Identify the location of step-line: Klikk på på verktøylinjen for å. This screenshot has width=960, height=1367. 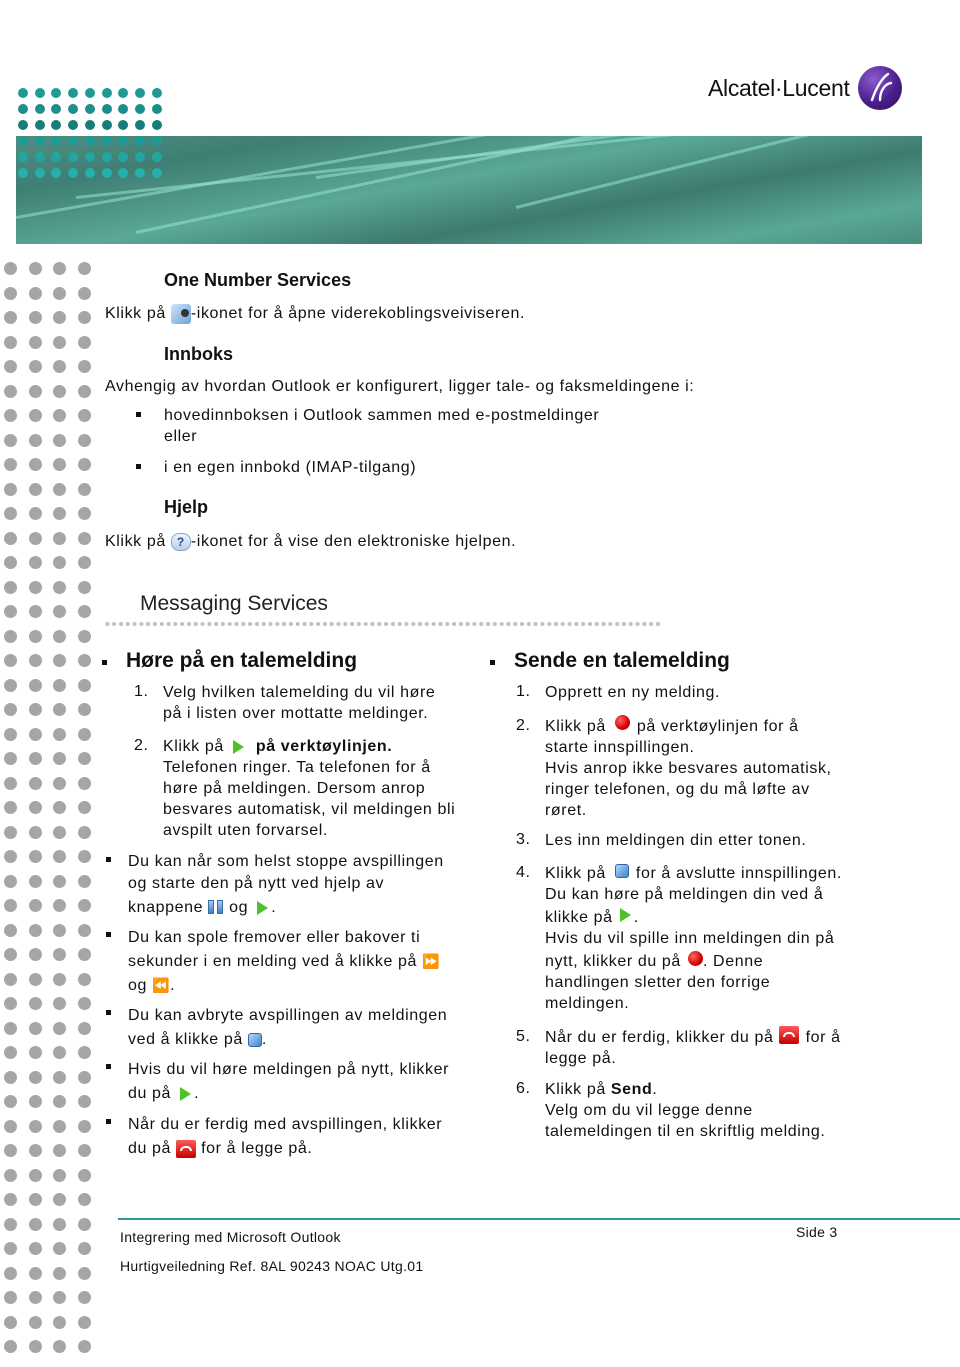
(688, 726).